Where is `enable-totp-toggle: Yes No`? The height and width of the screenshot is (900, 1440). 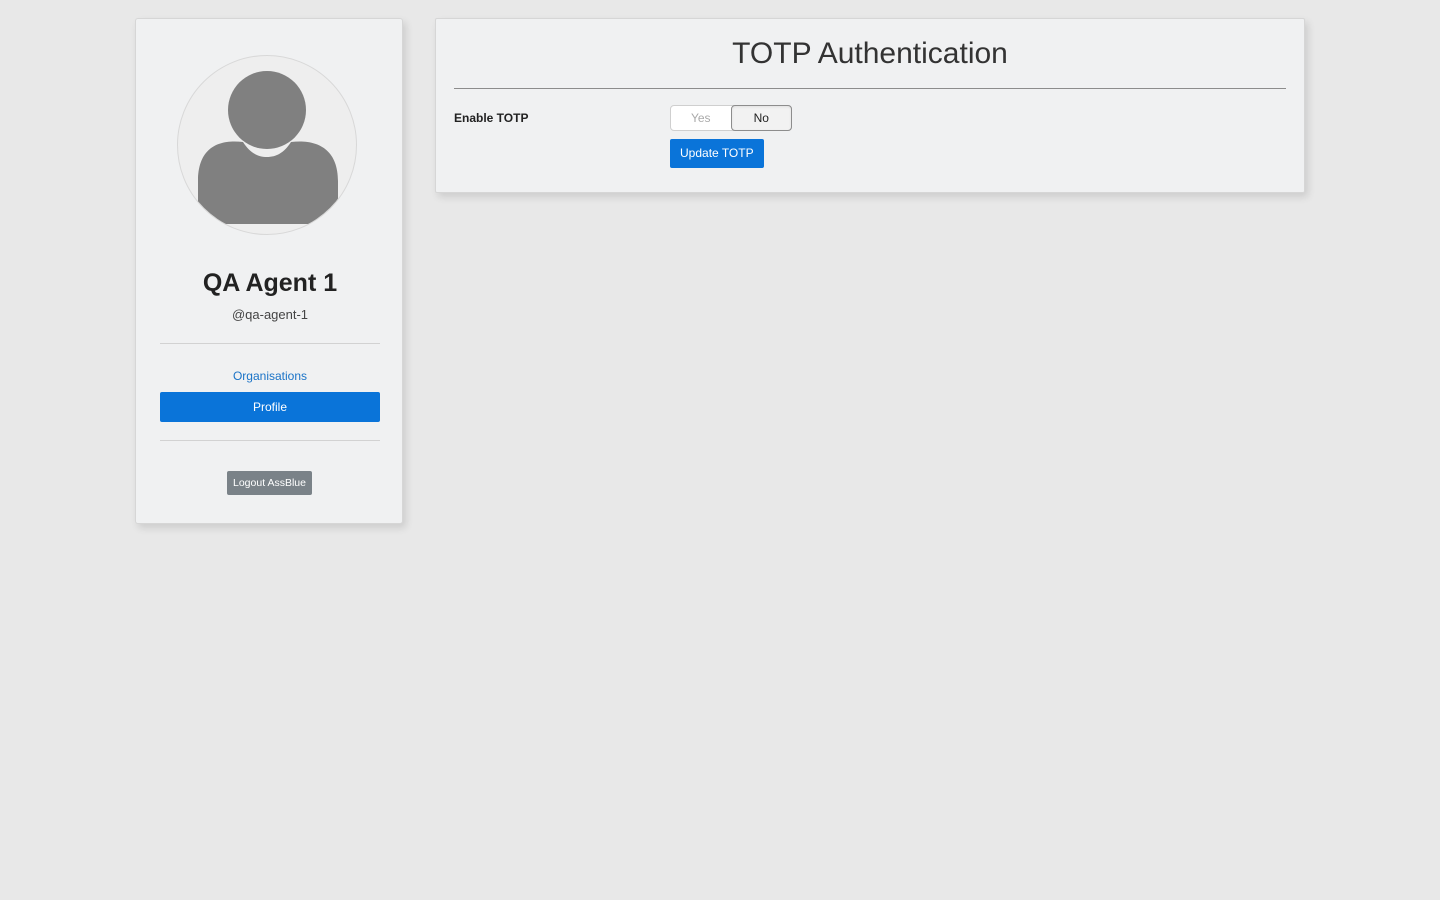
enable-totp-toggle: Yes No is located at coordinates (731, 118).